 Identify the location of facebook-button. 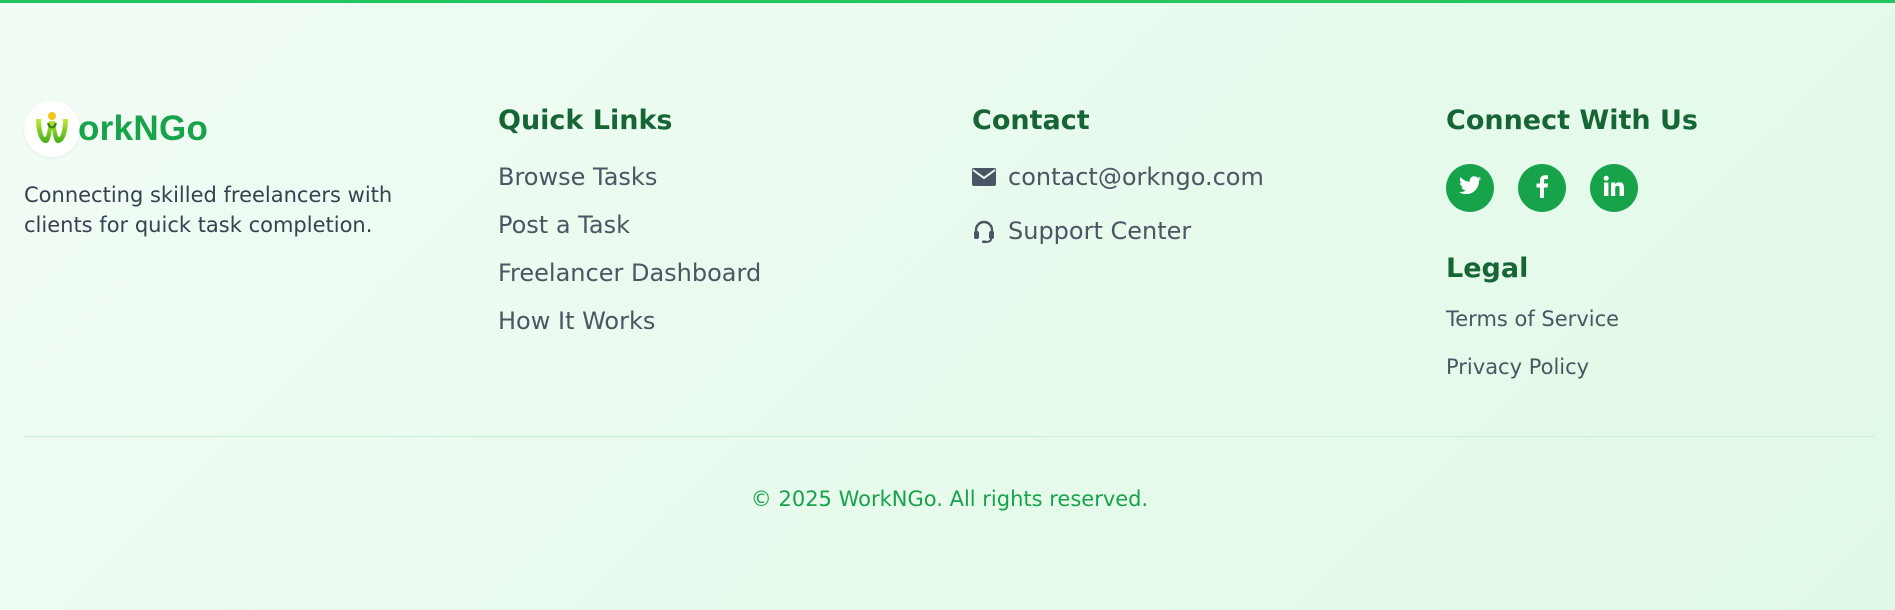
(1542, 188).